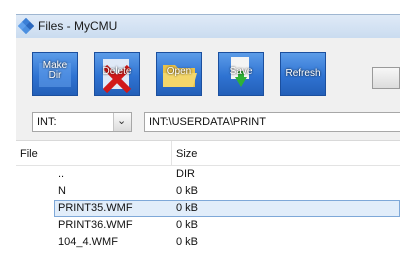  I want to click on file-size: DIR, so click(185, 174).